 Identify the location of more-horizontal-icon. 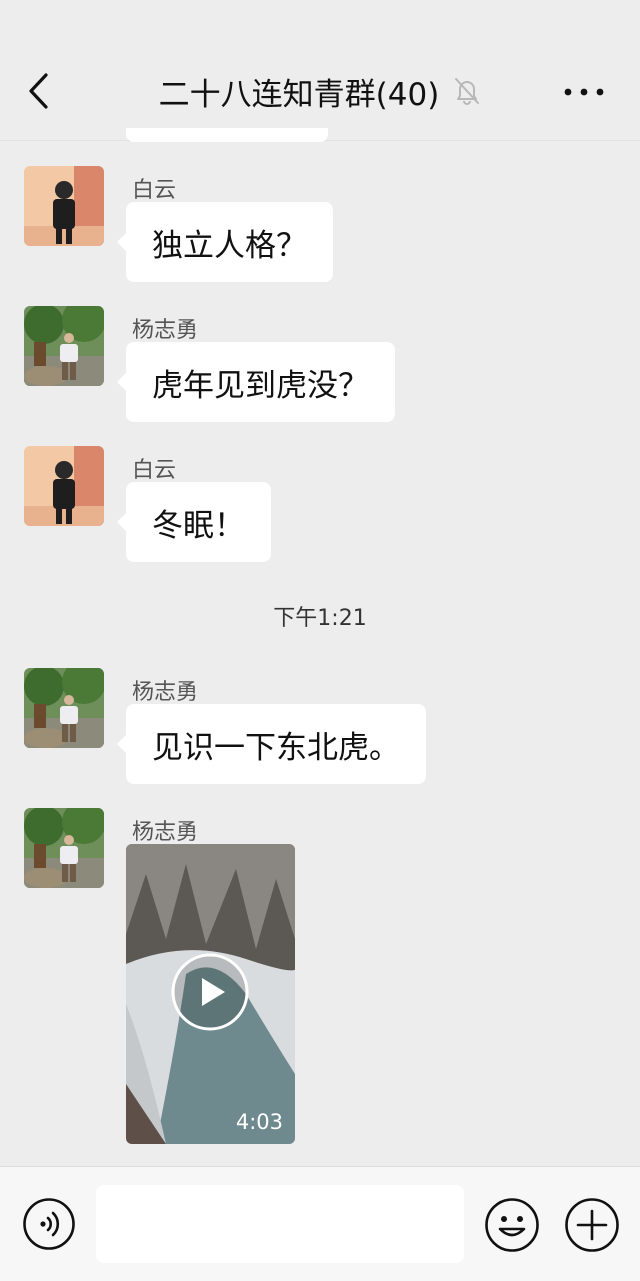
(584, 92).